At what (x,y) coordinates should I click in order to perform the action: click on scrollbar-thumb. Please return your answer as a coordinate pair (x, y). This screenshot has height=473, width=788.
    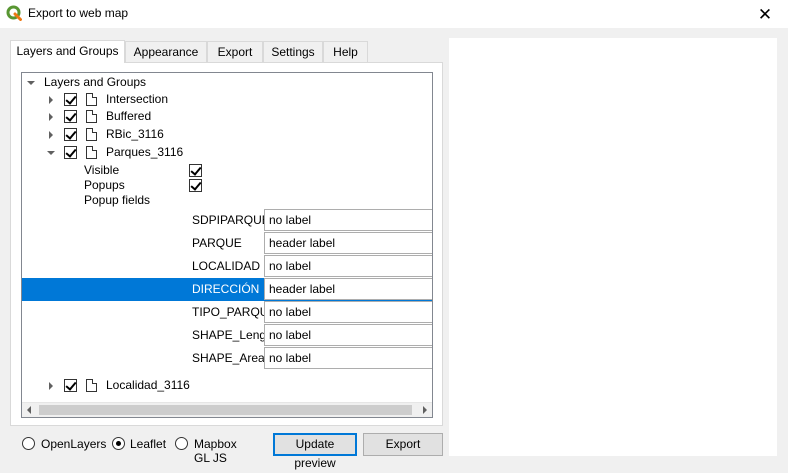
    Looking at the image, I should click on (225, 410).